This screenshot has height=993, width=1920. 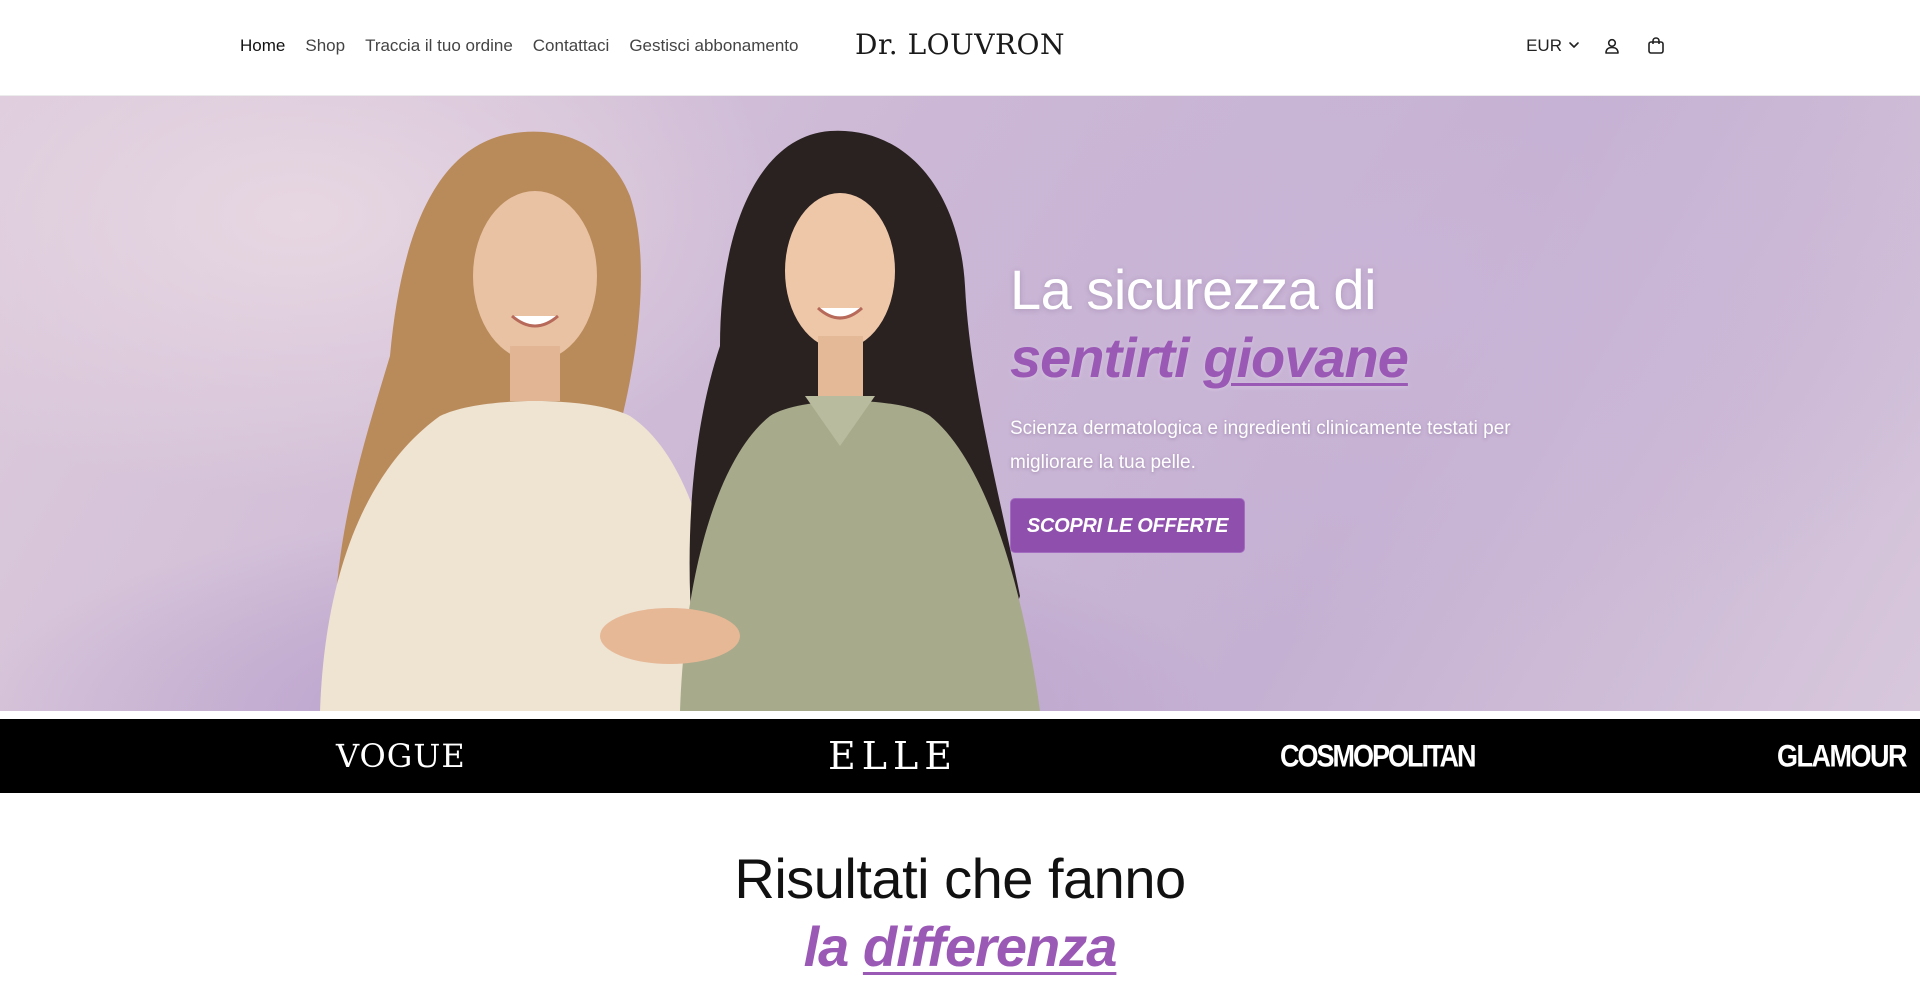 I want to click on results-title: Risultati che fanno la differenza, so click(x=960, y=913).